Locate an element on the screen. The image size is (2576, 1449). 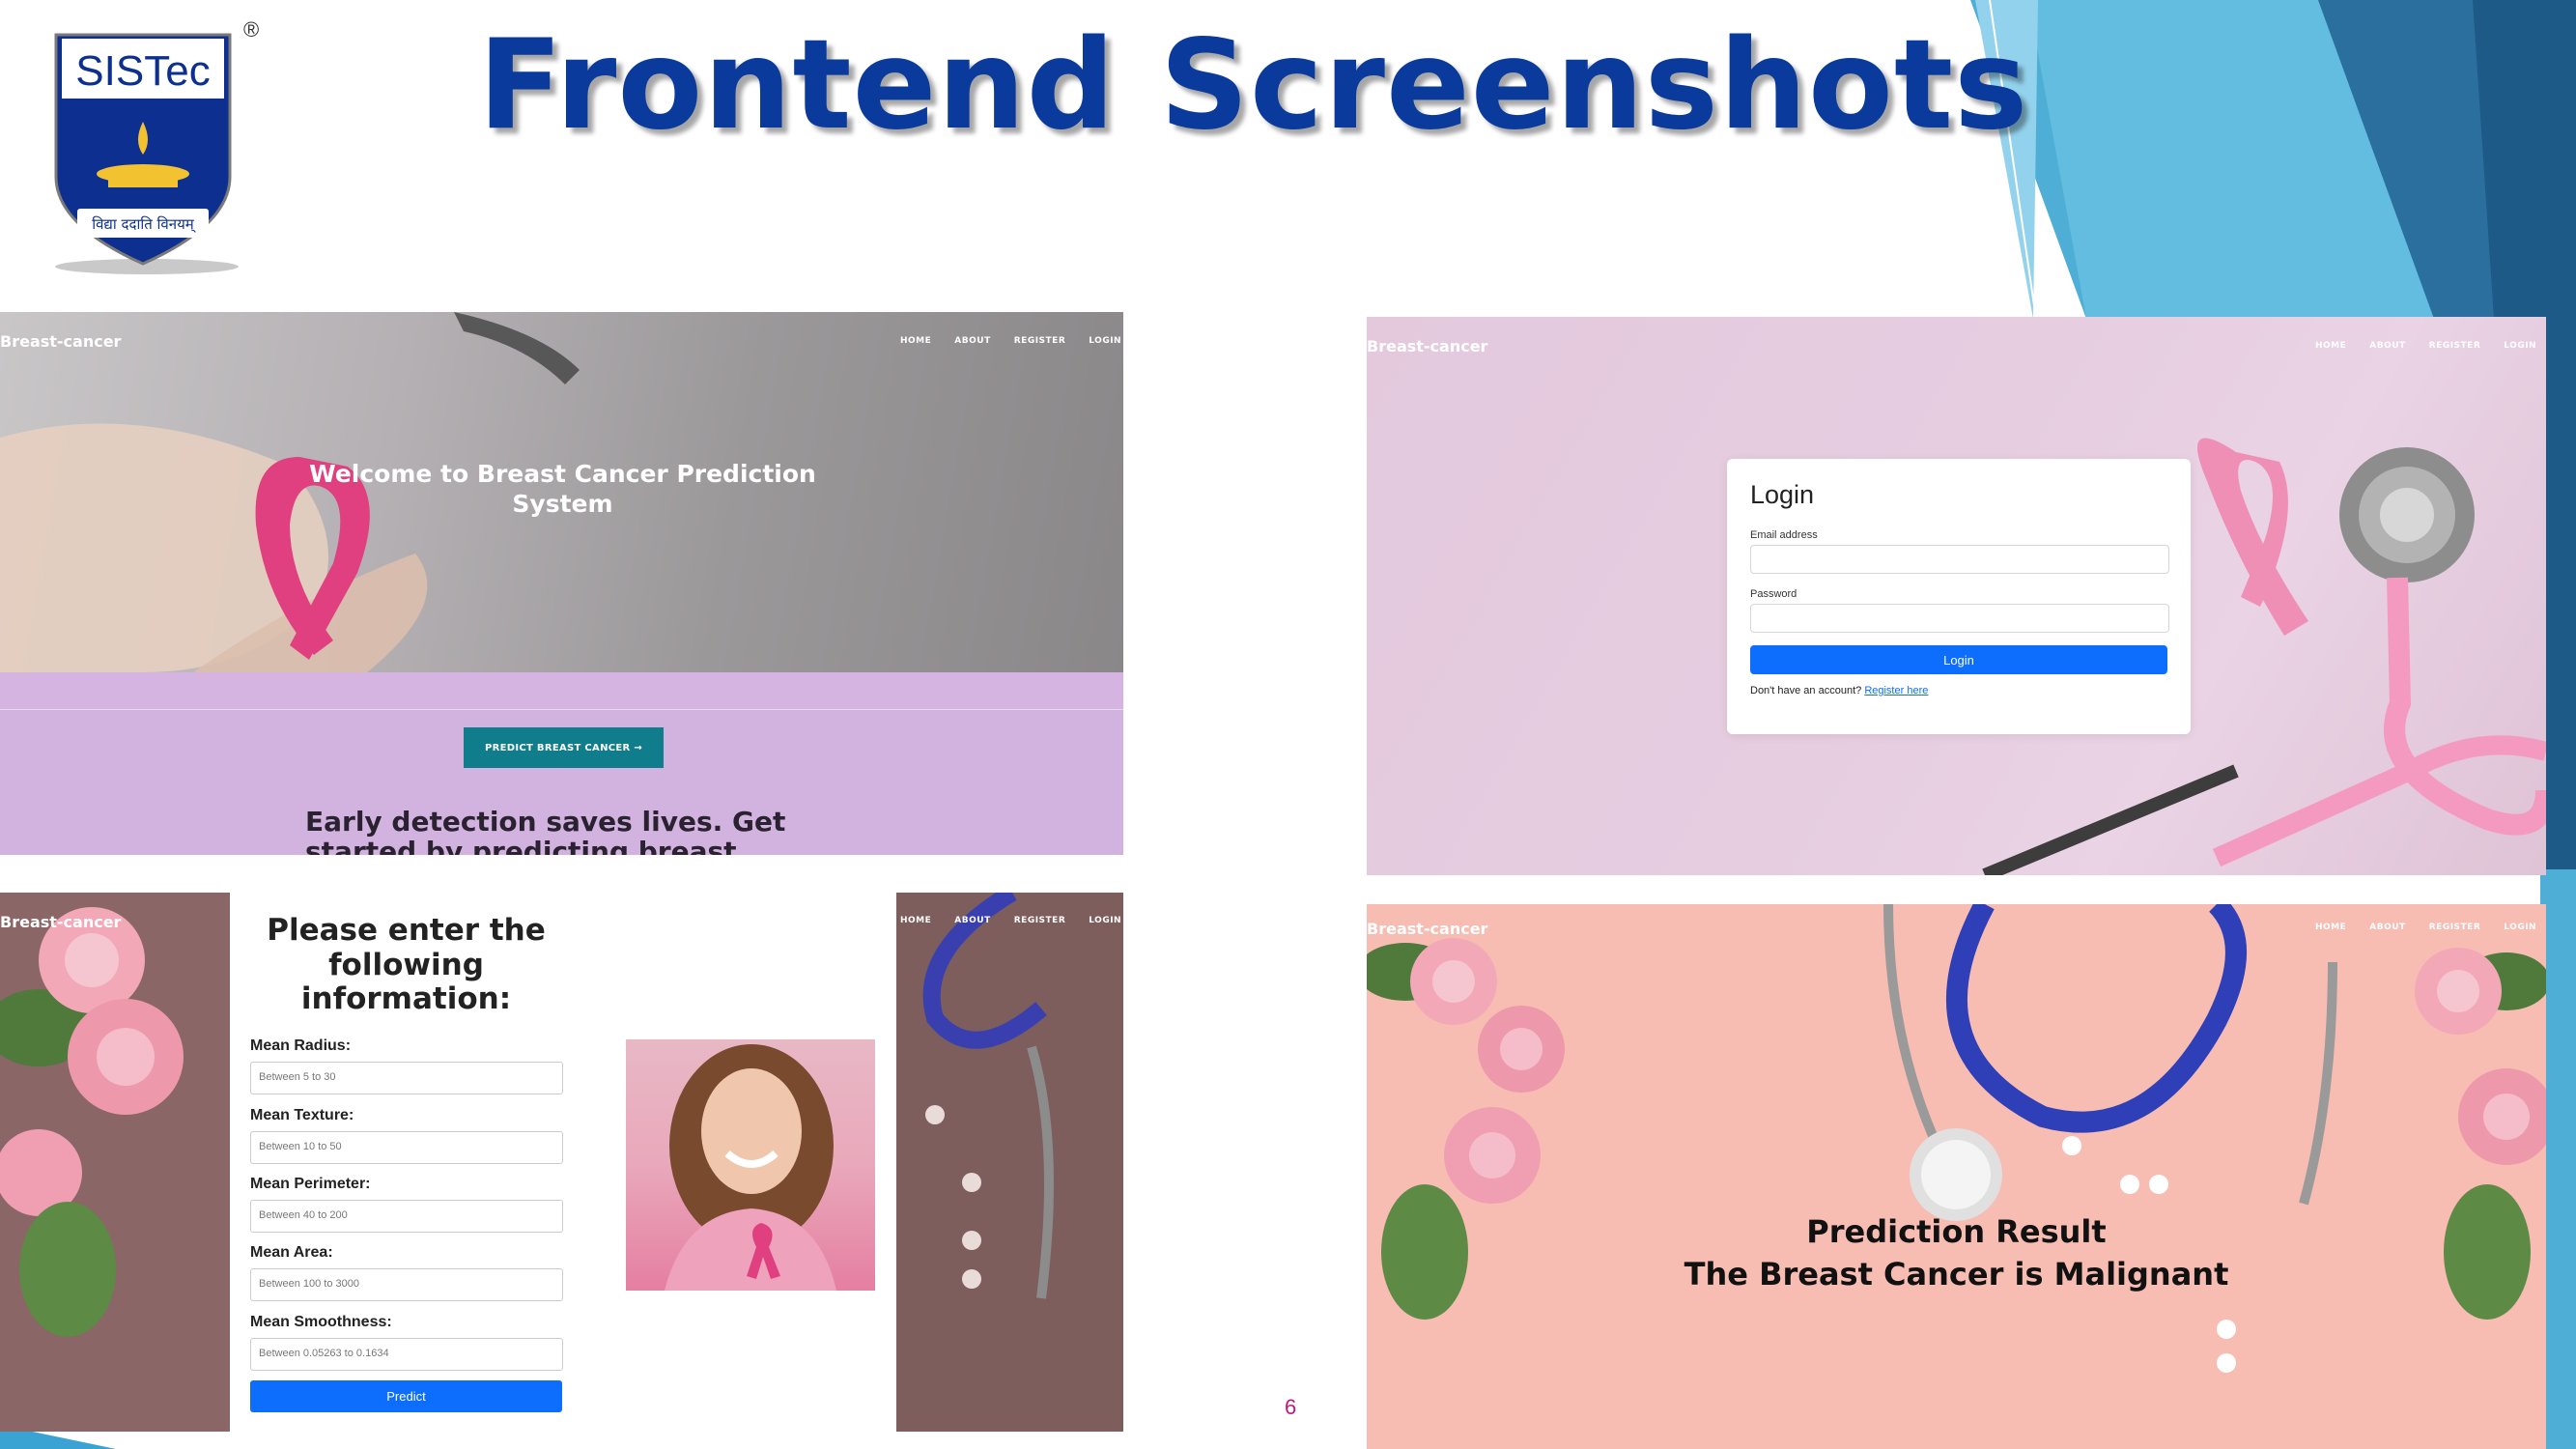
register-prompt: Don't have an account? Register here is located at coordinates (1839, 690).